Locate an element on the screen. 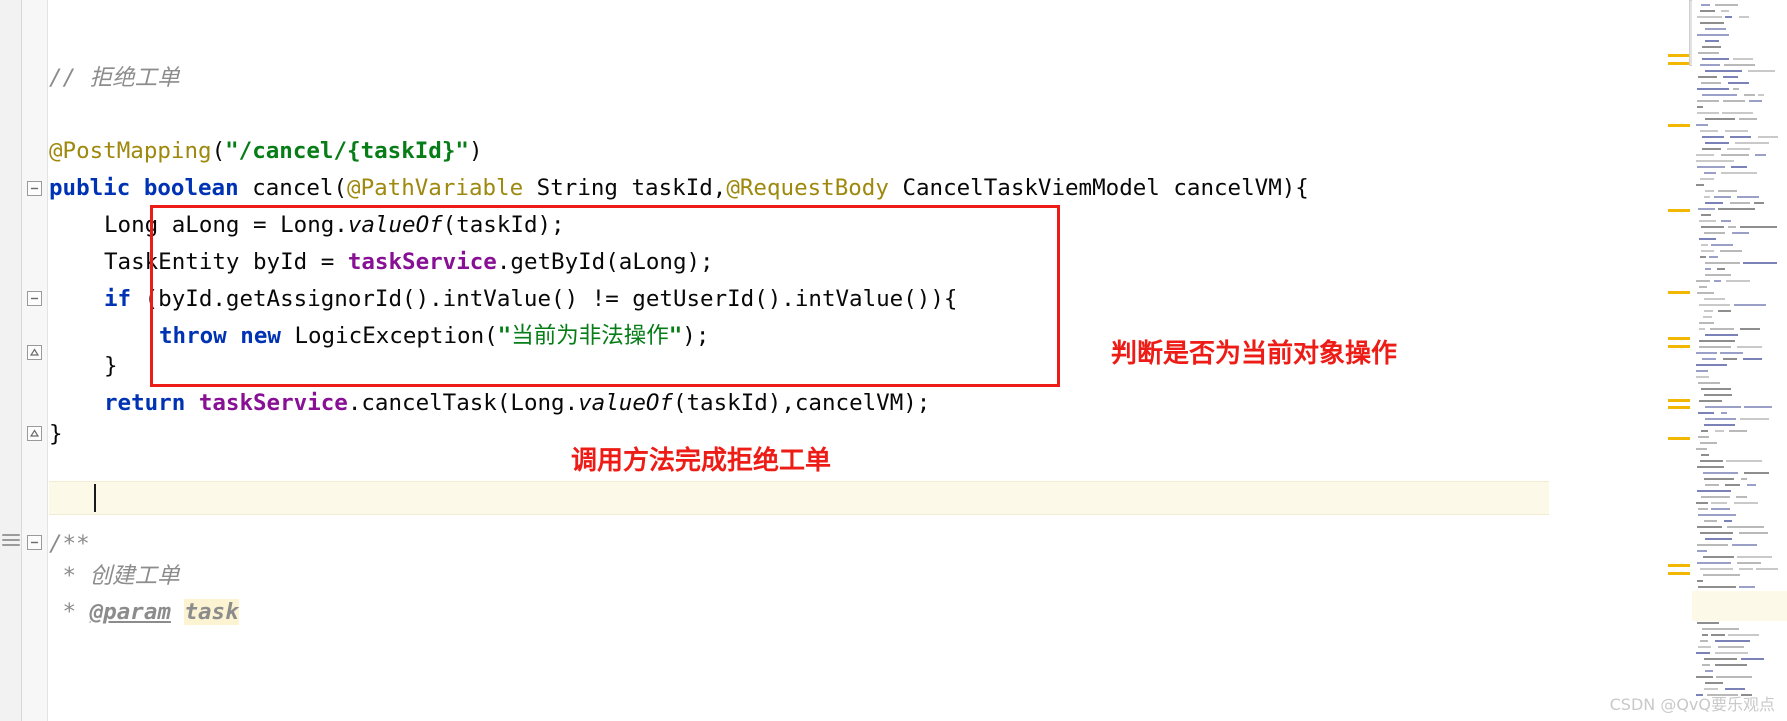 The height and width of the screenshot is (721, 1787). gutter-fold-column is located at coordinates (35, 360).